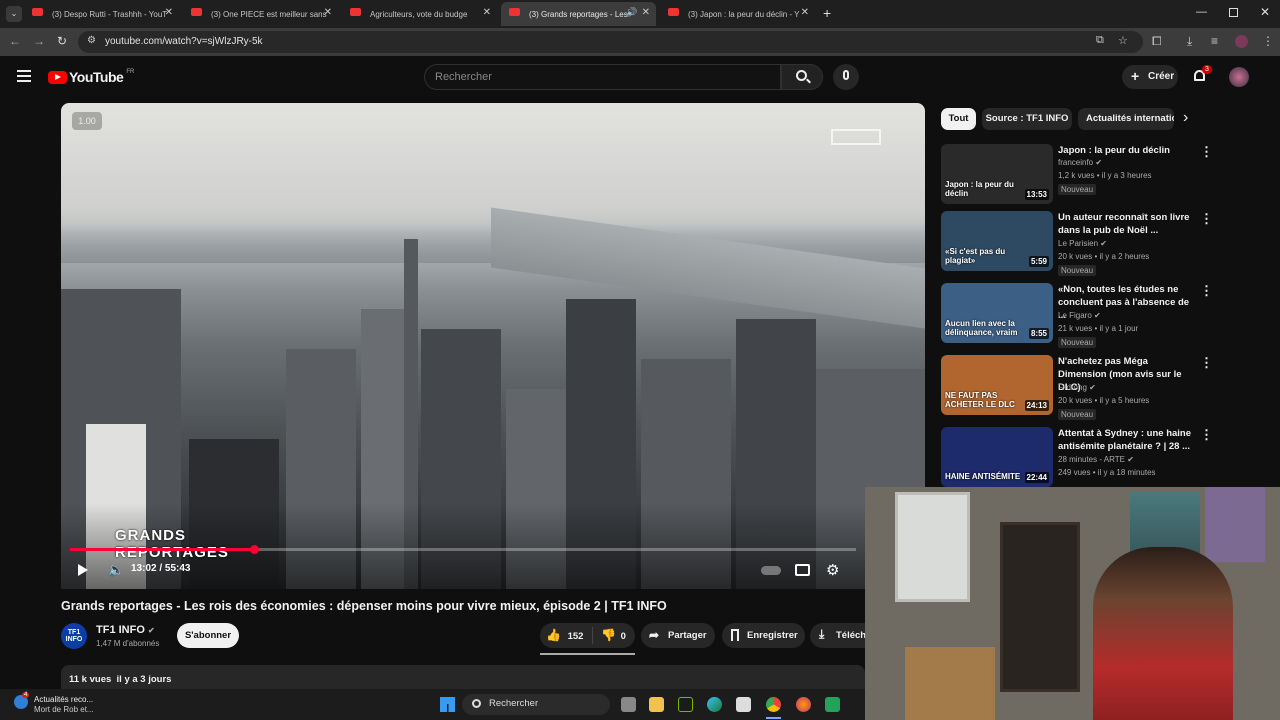 The height and width of the screenshot is (720, 1280). I want to click on install-app-icon: ⧉, so click(1100, 40).